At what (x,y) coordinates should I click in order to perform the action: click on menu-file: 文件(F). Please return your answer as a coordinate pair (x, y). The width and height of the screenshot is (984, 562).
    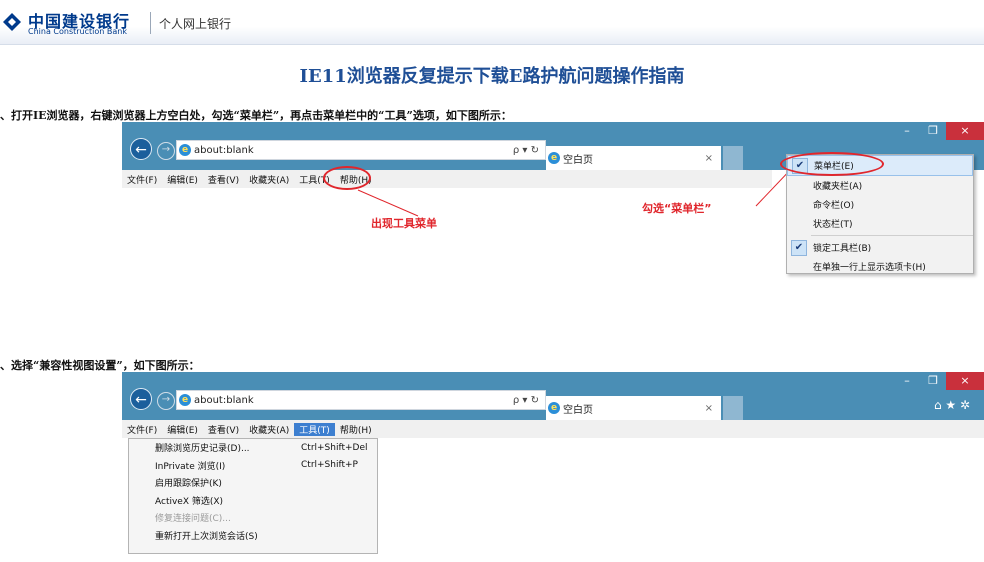
    Looking at the image, I should click on (142, 429).